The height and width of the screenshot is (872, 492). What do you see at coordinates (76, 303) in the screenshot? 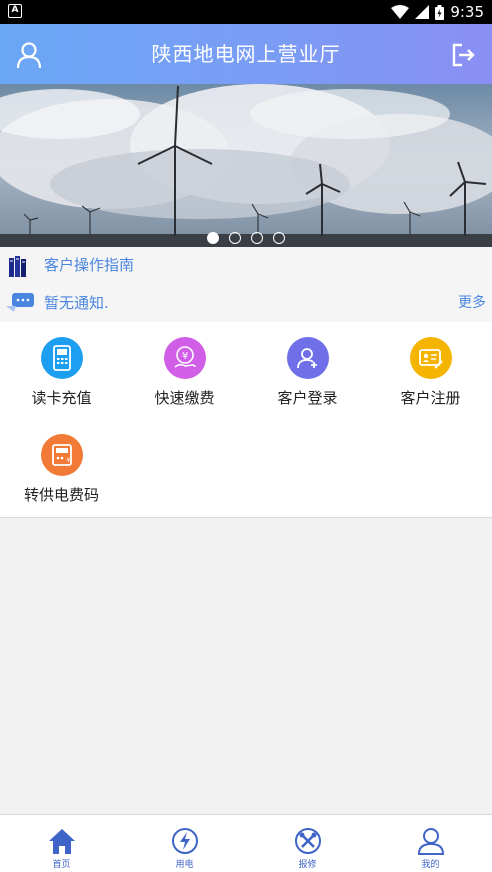
I see `notice-text: 暂无通知.` at bounding box center [76, 303].